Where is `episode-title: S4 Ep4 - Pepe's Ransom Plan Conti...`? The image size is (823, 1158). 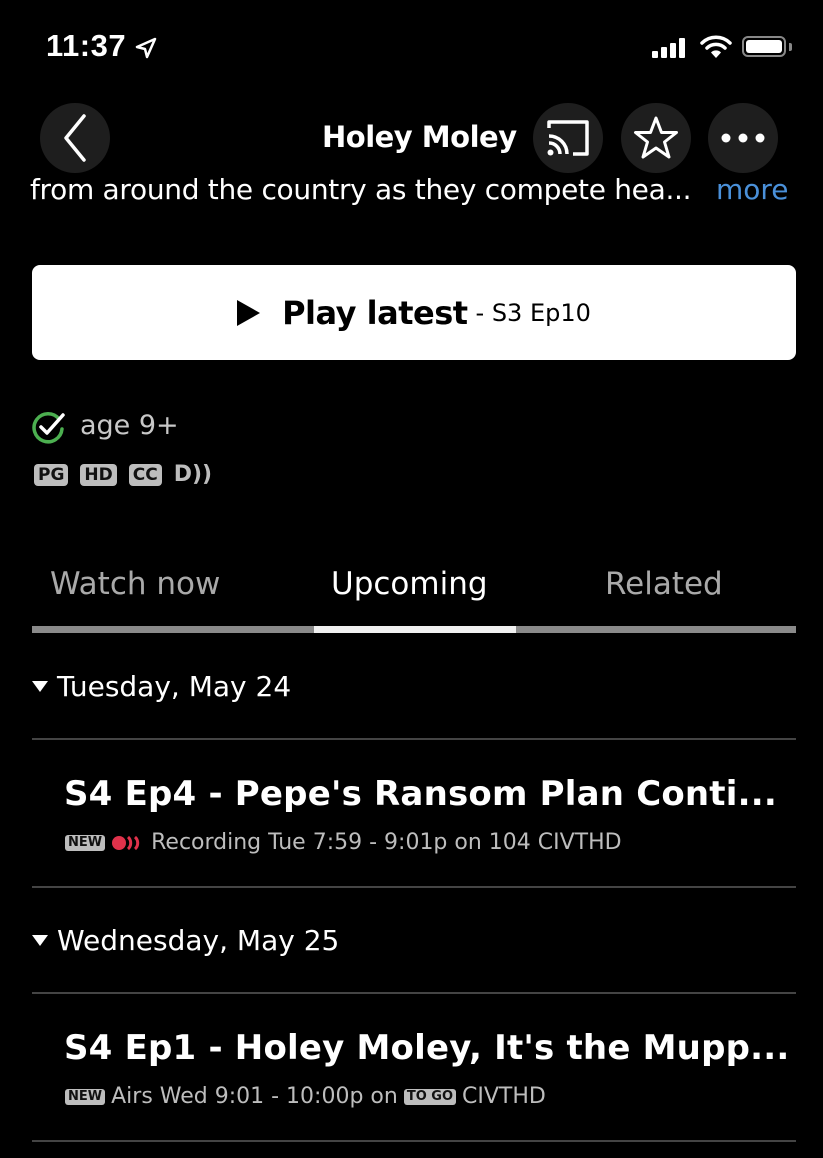
episode-title: S4 Ep4 - Pepe's Ransom Plan Conti... is located at coordinates (420, 794).